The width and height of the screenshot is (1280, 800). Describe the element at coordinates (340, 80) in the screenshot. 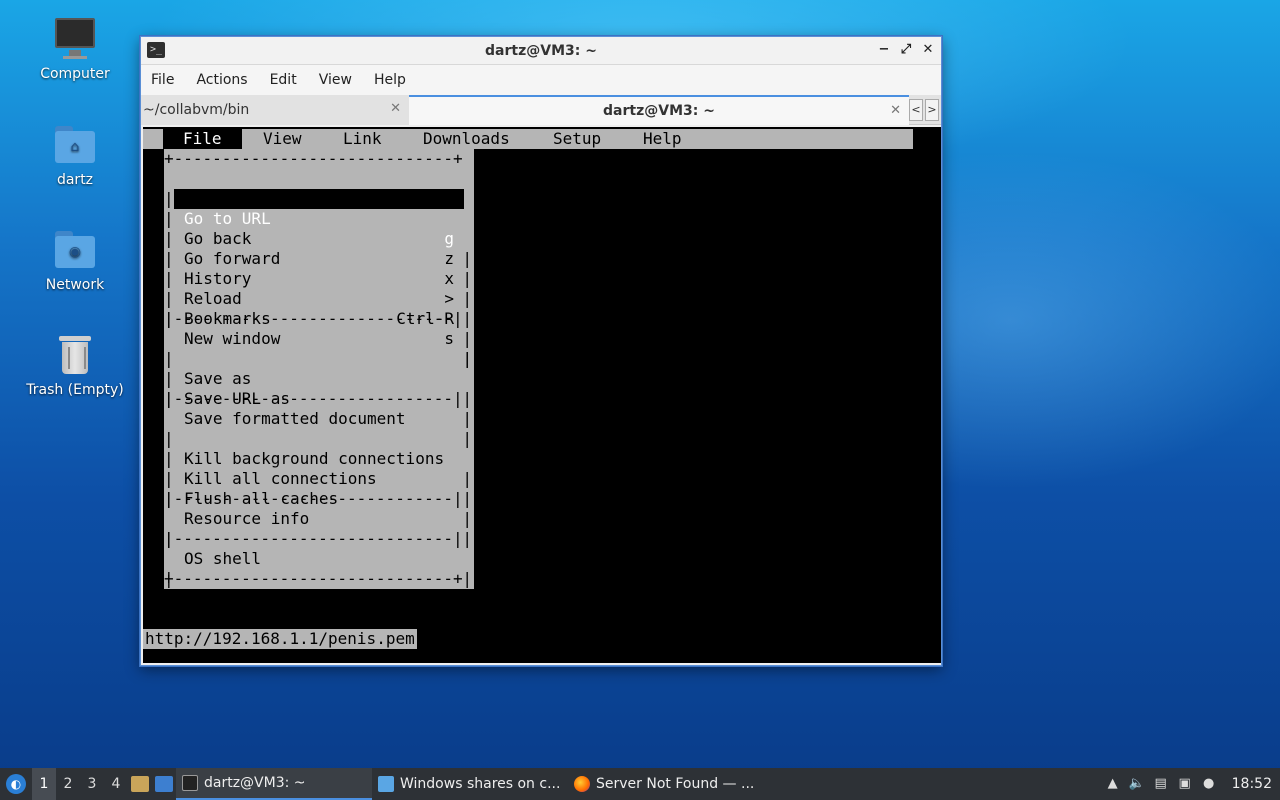

I see `menu-view: View` at that location.